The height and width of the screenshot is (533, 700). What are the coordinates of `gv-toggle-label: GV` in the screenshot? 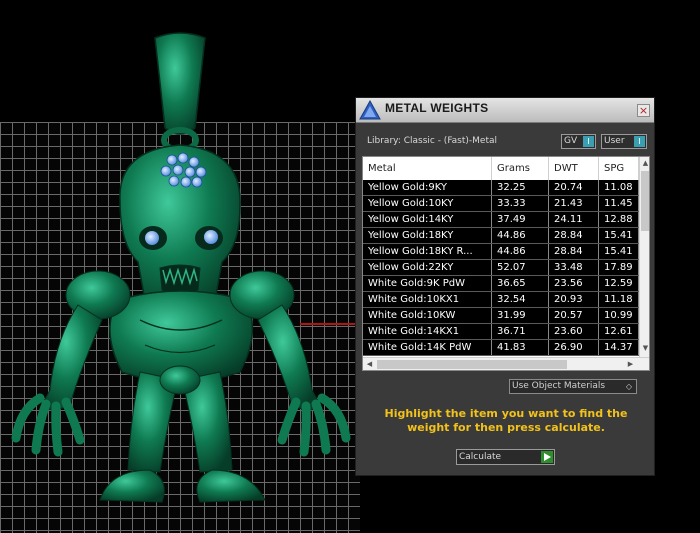 It's located at (571, 141).